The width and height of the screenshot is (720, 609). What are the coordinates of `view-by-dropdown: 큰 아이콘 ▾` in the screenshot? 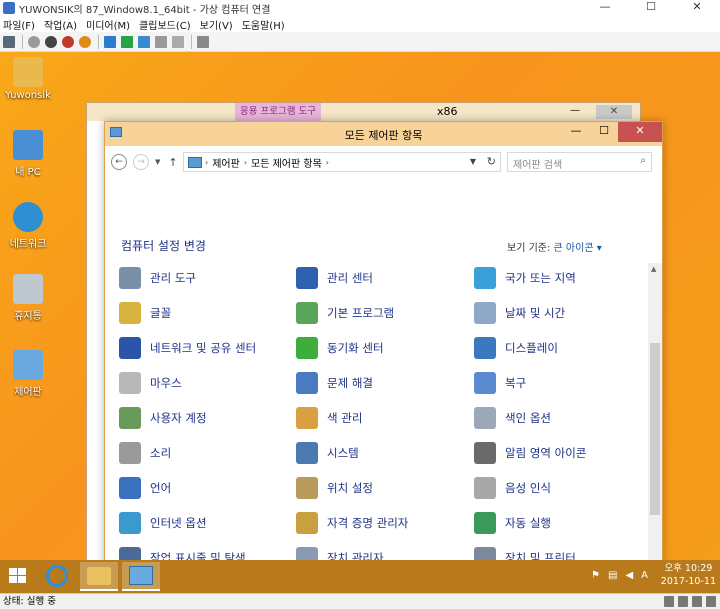 It's located at (578, 248).